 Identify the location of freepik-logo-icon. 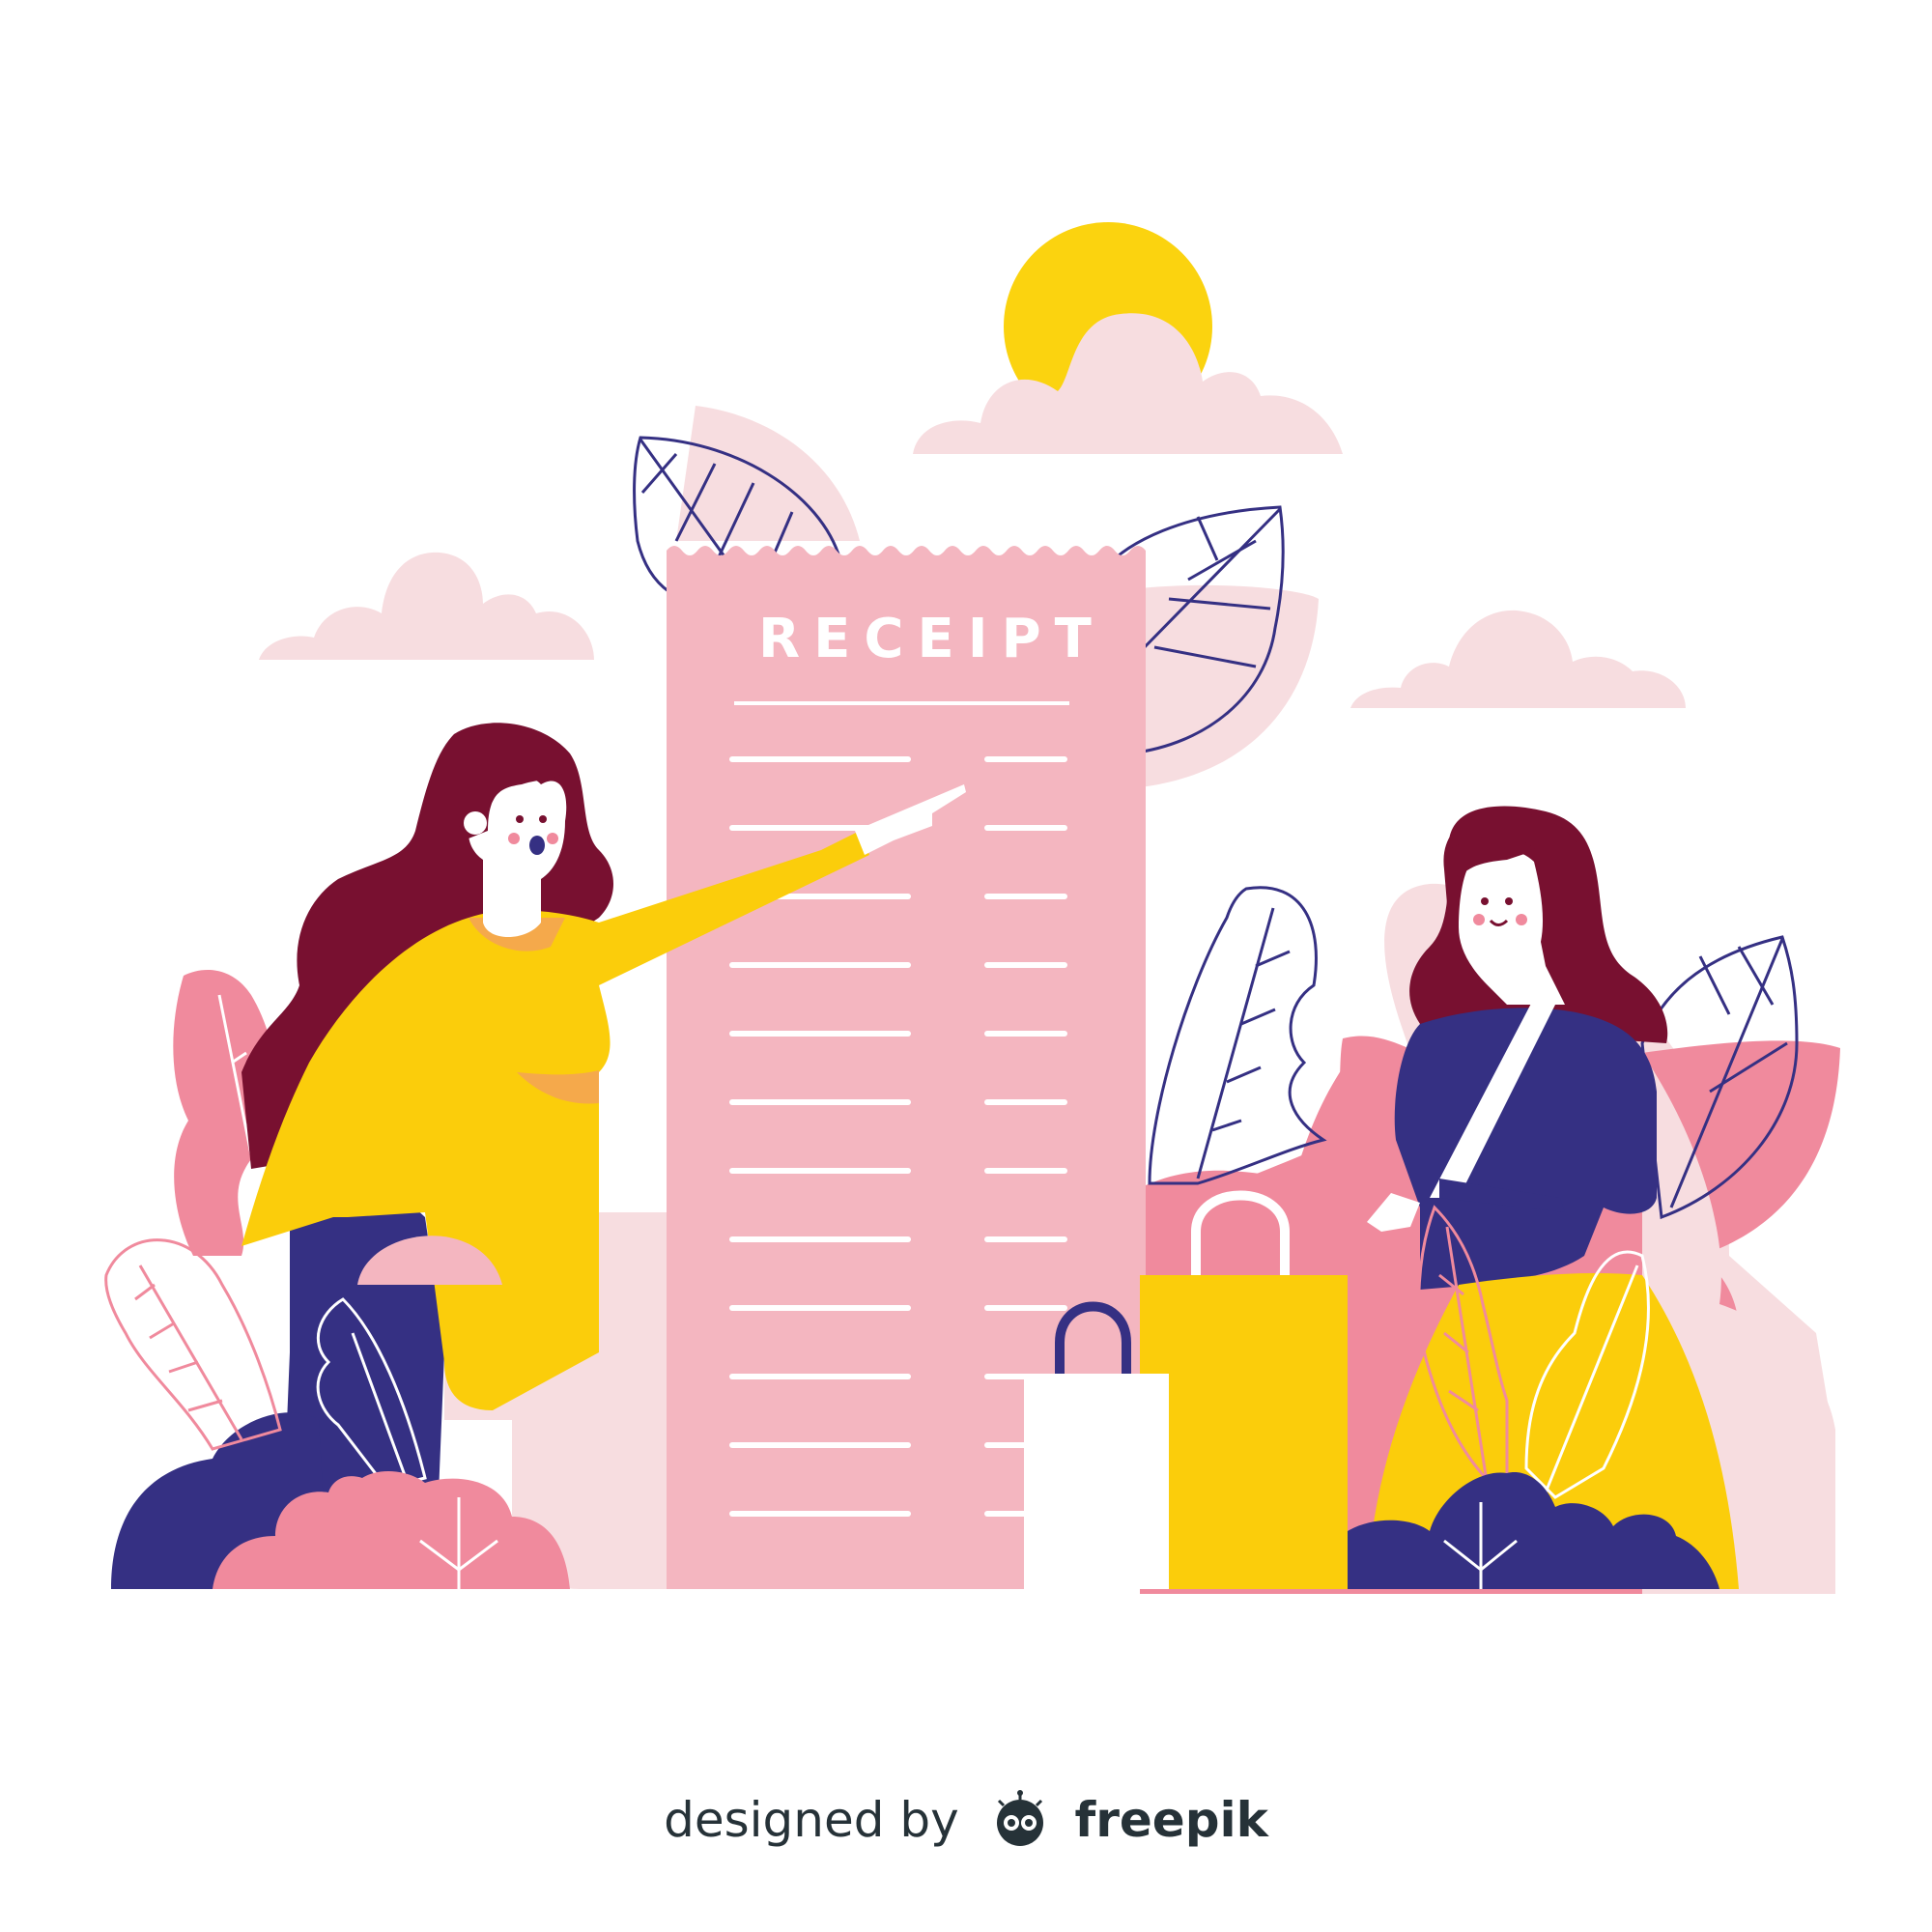
(1019, 1817).